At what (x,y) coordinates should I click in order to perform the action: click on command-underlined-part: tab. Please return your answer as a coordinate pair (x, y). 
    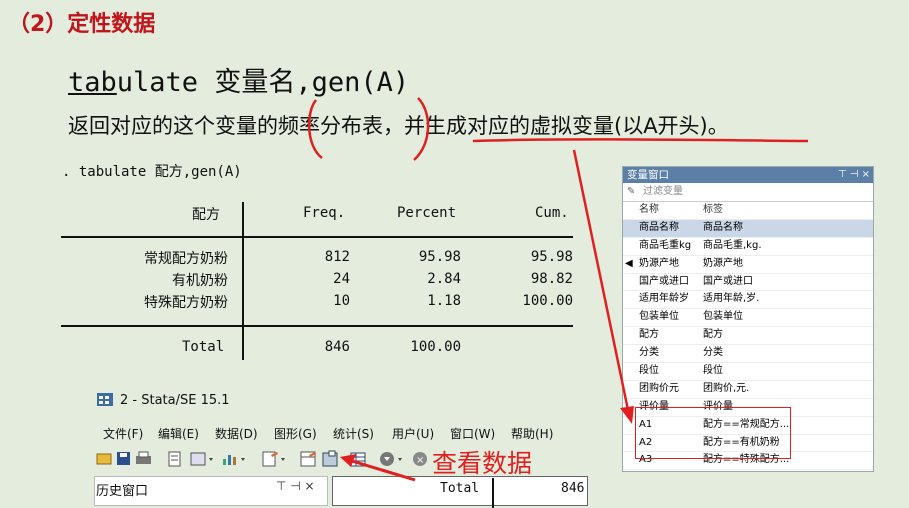
    Looking at the image, I should click on (92, 82).